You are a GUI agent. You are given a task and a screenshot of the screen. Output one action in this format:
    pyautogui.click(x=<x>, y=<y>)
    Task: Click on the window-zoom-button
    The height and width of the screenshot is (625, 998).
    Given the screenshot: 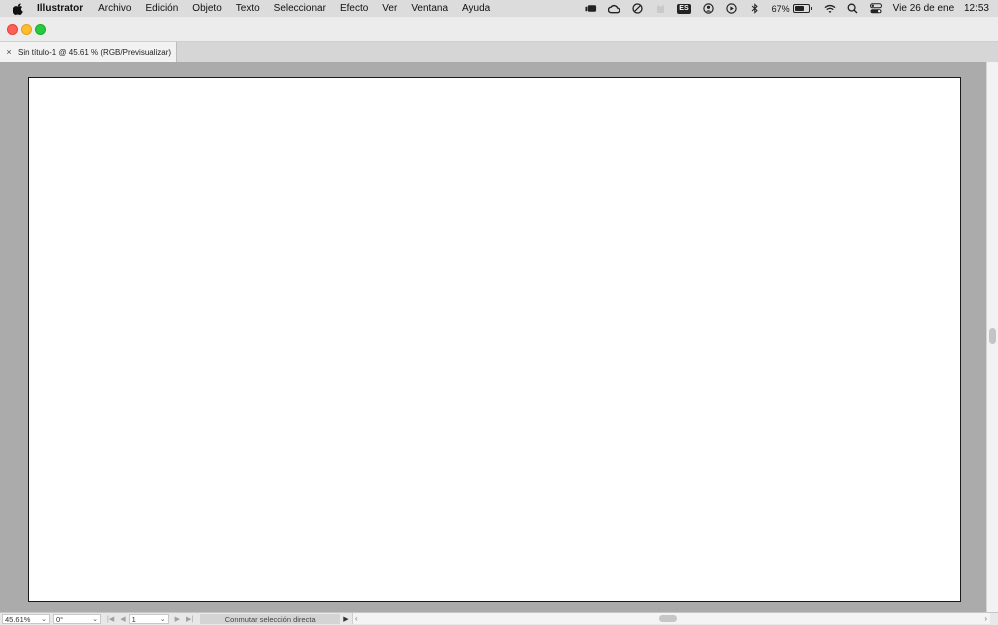 What is the action you would take?
    pyautogui.click(x=40, y=29)
    